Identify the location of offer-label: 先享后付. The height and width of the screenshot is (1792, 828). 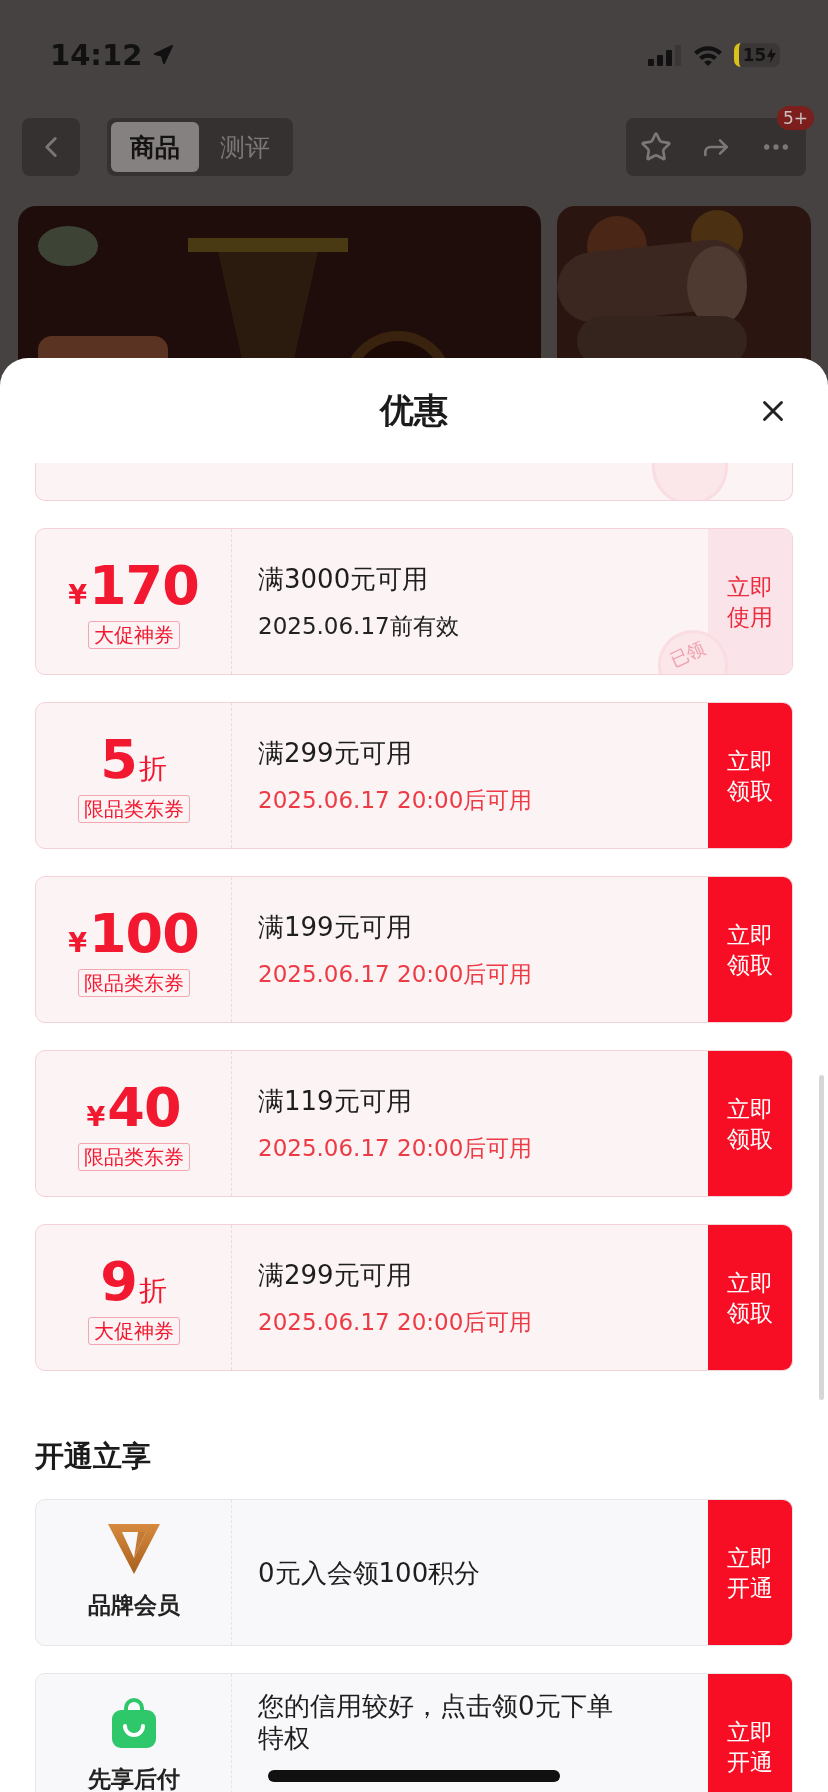
(133, 1778).